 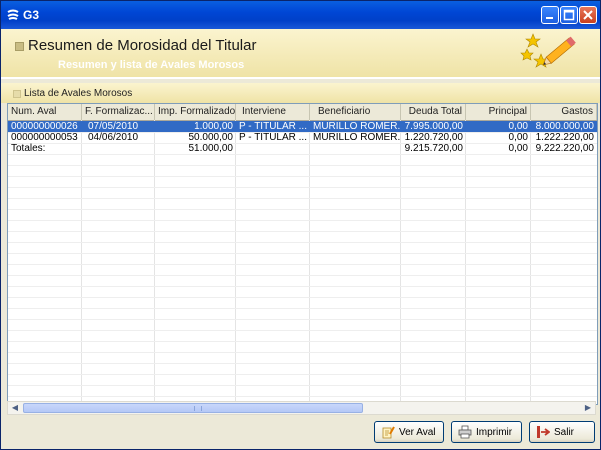 What do you see at coordinates (211, 137) in the screenshot?
I see `cell-importe: 50.000,00` at bounding box center [211, 137].